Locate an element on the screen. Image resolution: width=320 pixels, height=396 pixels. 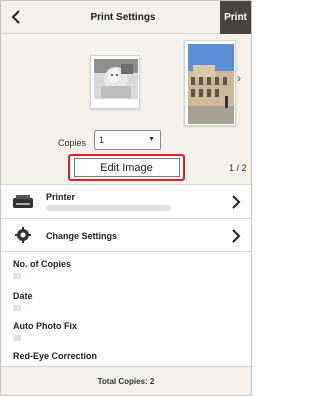
copies-value: 1 is located at coordinates (102, 140).